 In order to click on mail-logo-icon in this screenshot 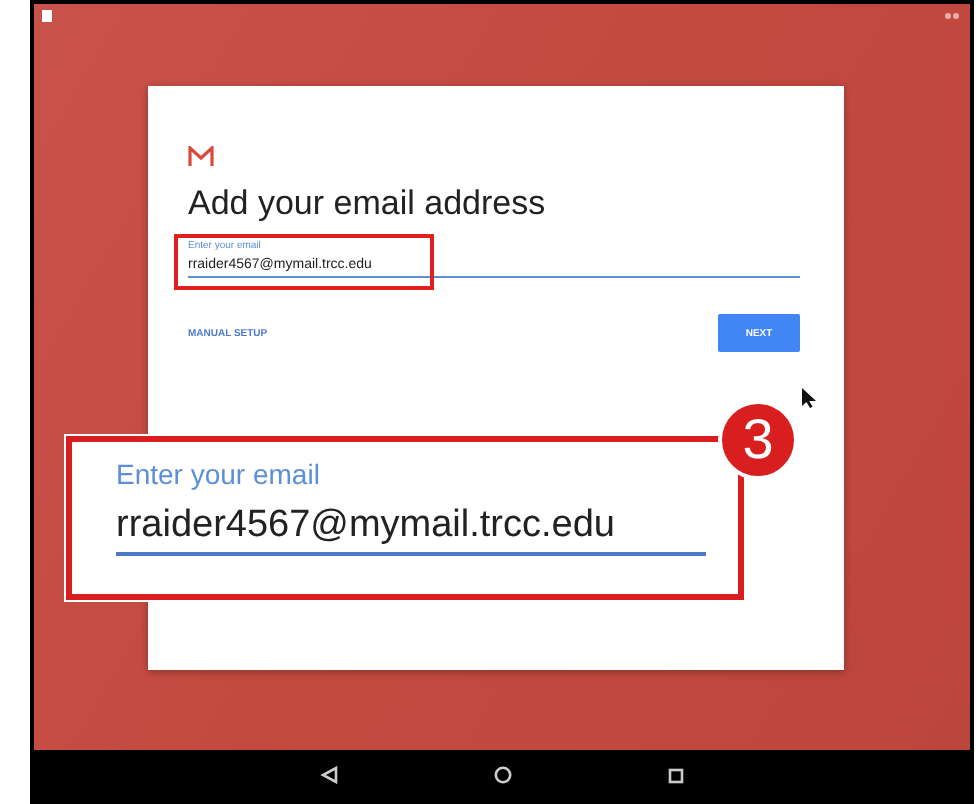, I will do `click(201, 156)`.